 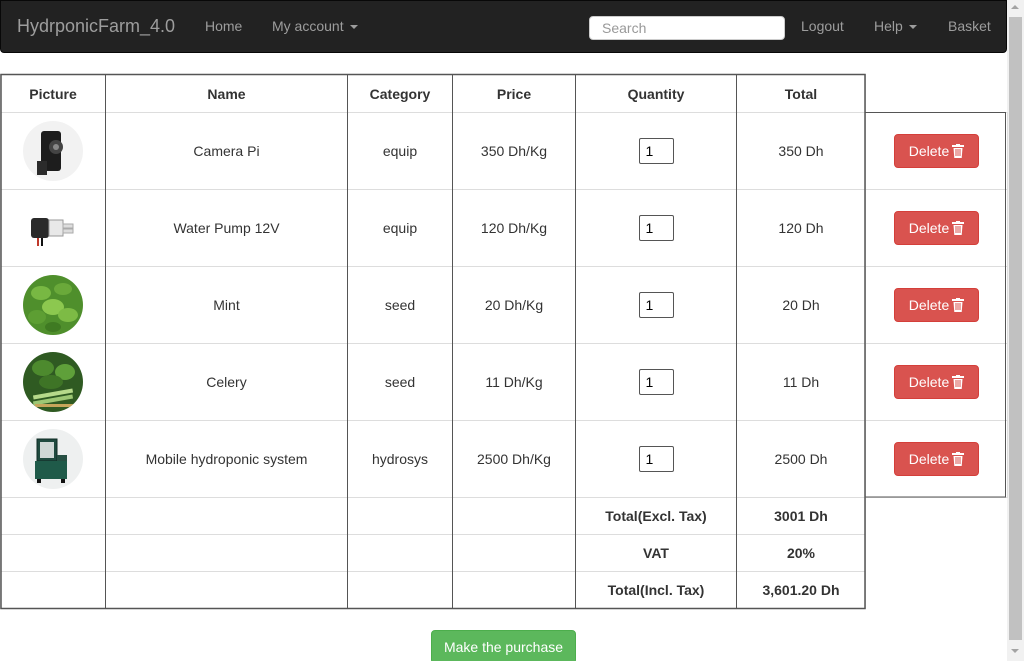 I want to click on scrollbar, so click(x=1015, y=330).